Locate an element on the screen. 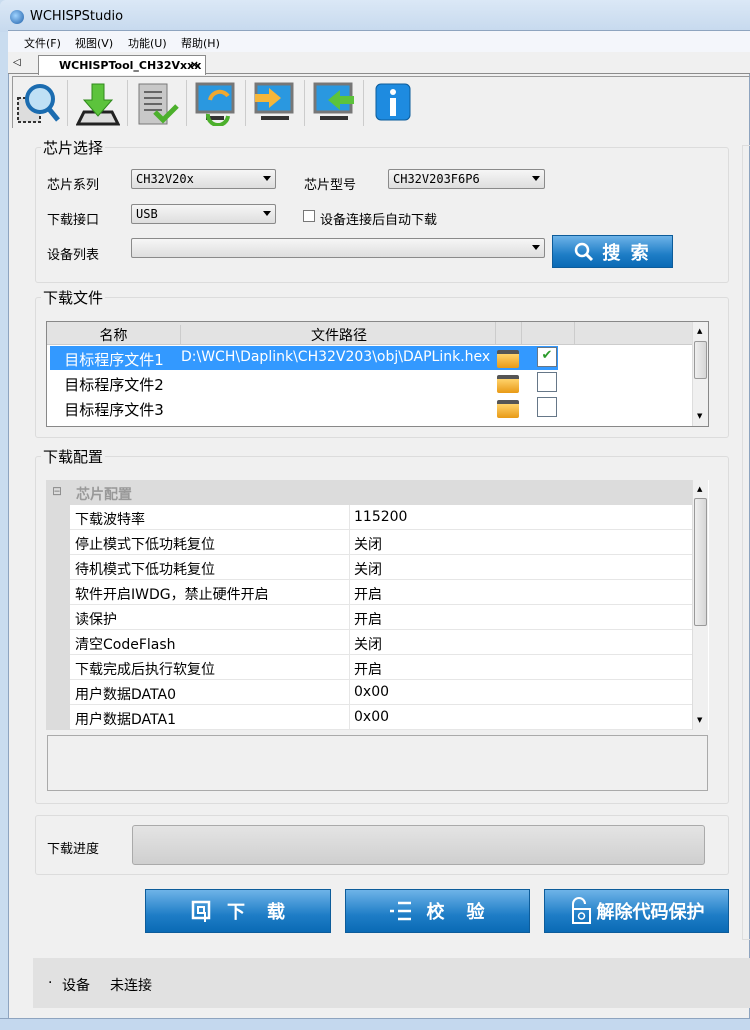 This screenshot has width=750, height=1030. checklist-icon is located at coordinates (400, 911).